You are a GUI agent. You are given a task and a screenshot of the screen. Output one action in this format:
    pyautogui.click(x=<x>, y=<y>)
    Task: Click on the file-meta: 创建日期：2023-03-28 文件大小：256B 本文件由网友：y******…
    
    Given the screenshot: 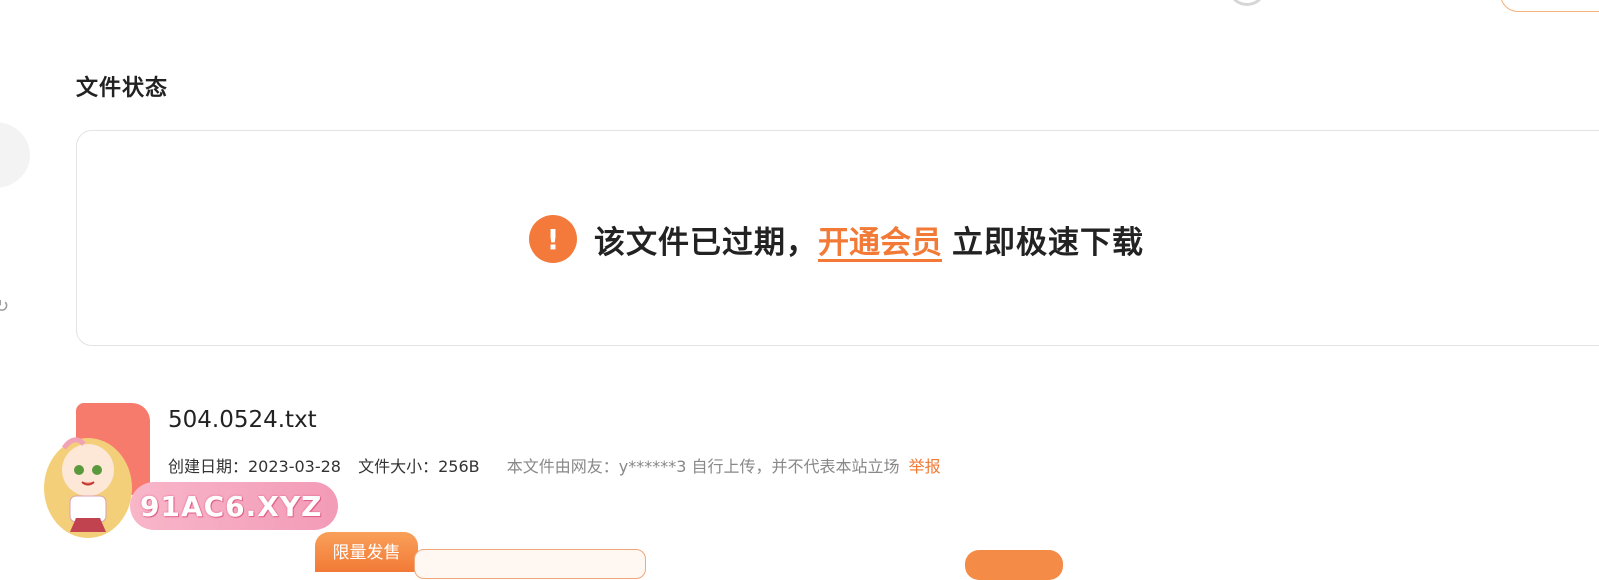 What is the action you would take?
    pyautogui.click(x=560, y=465)
    